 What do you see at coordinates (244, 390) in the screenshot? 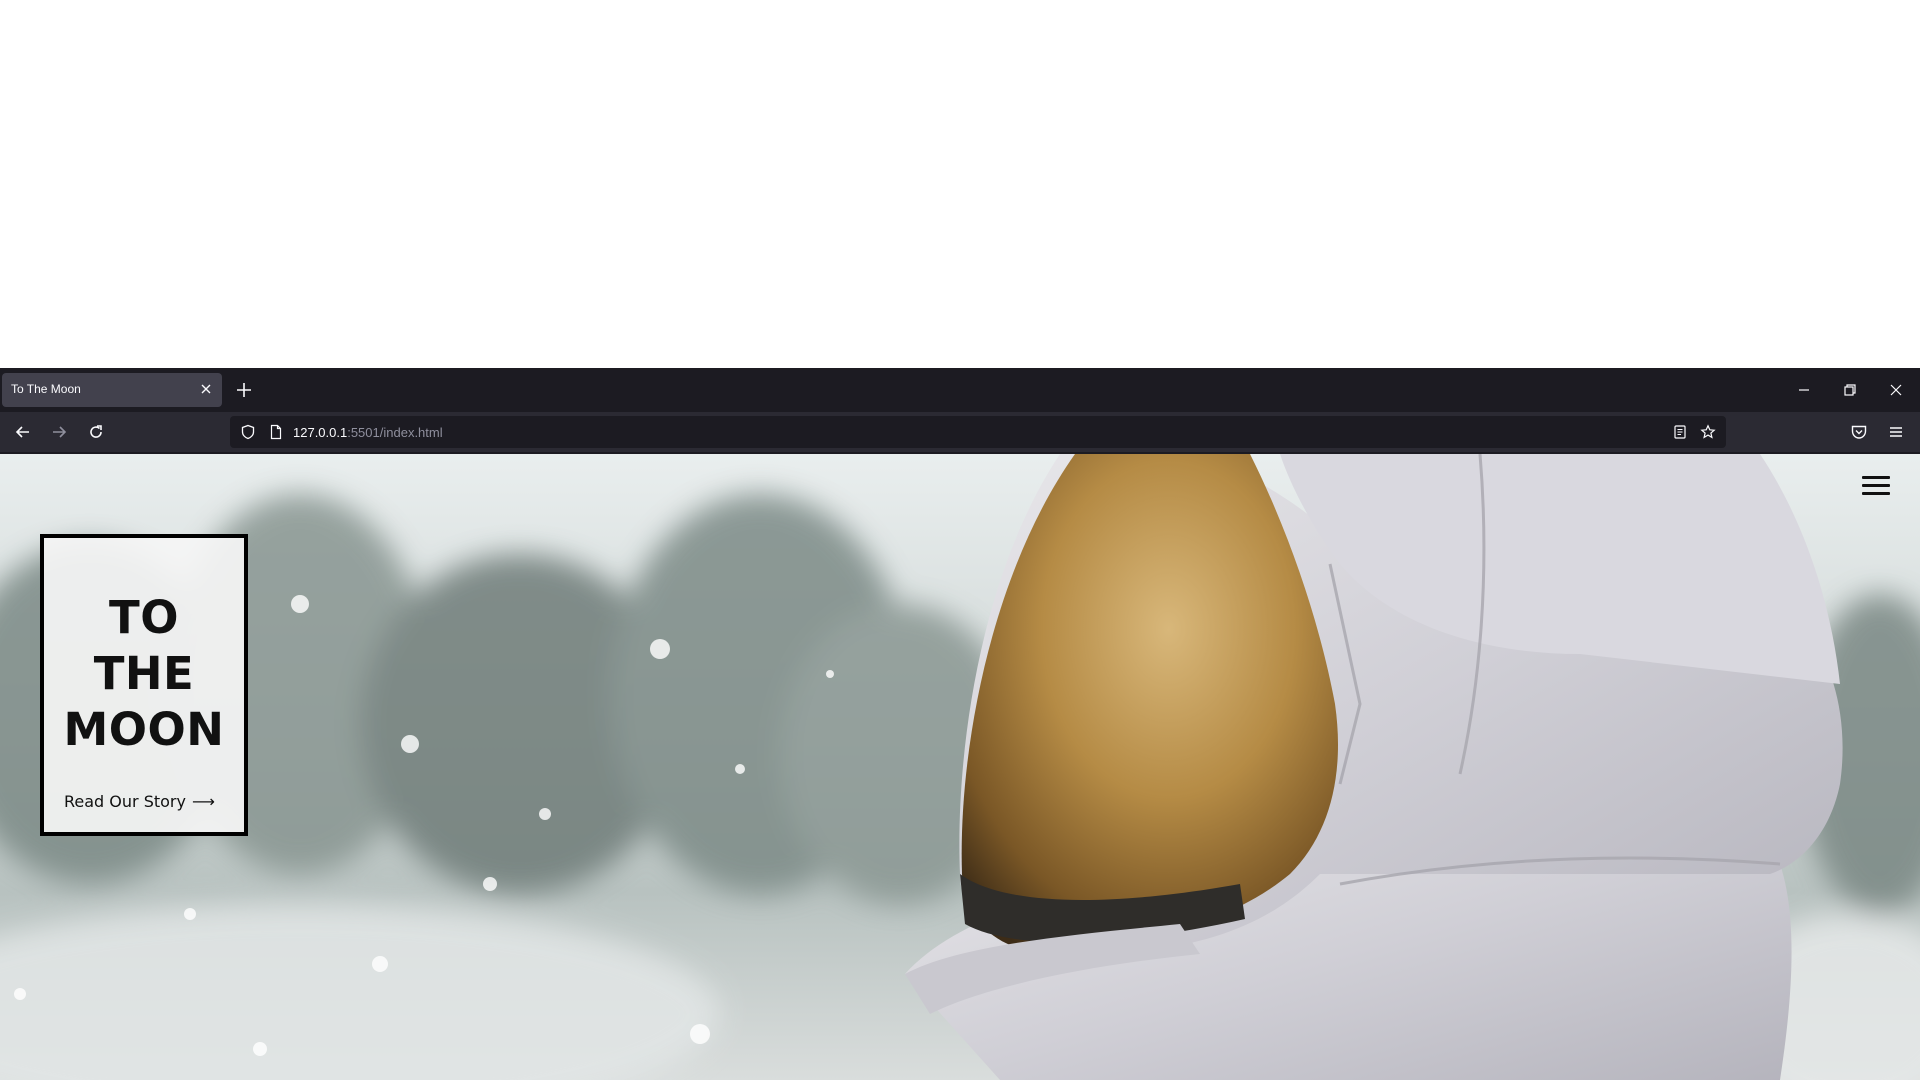
I see `plus-icon` at bounding box center [244, 390].